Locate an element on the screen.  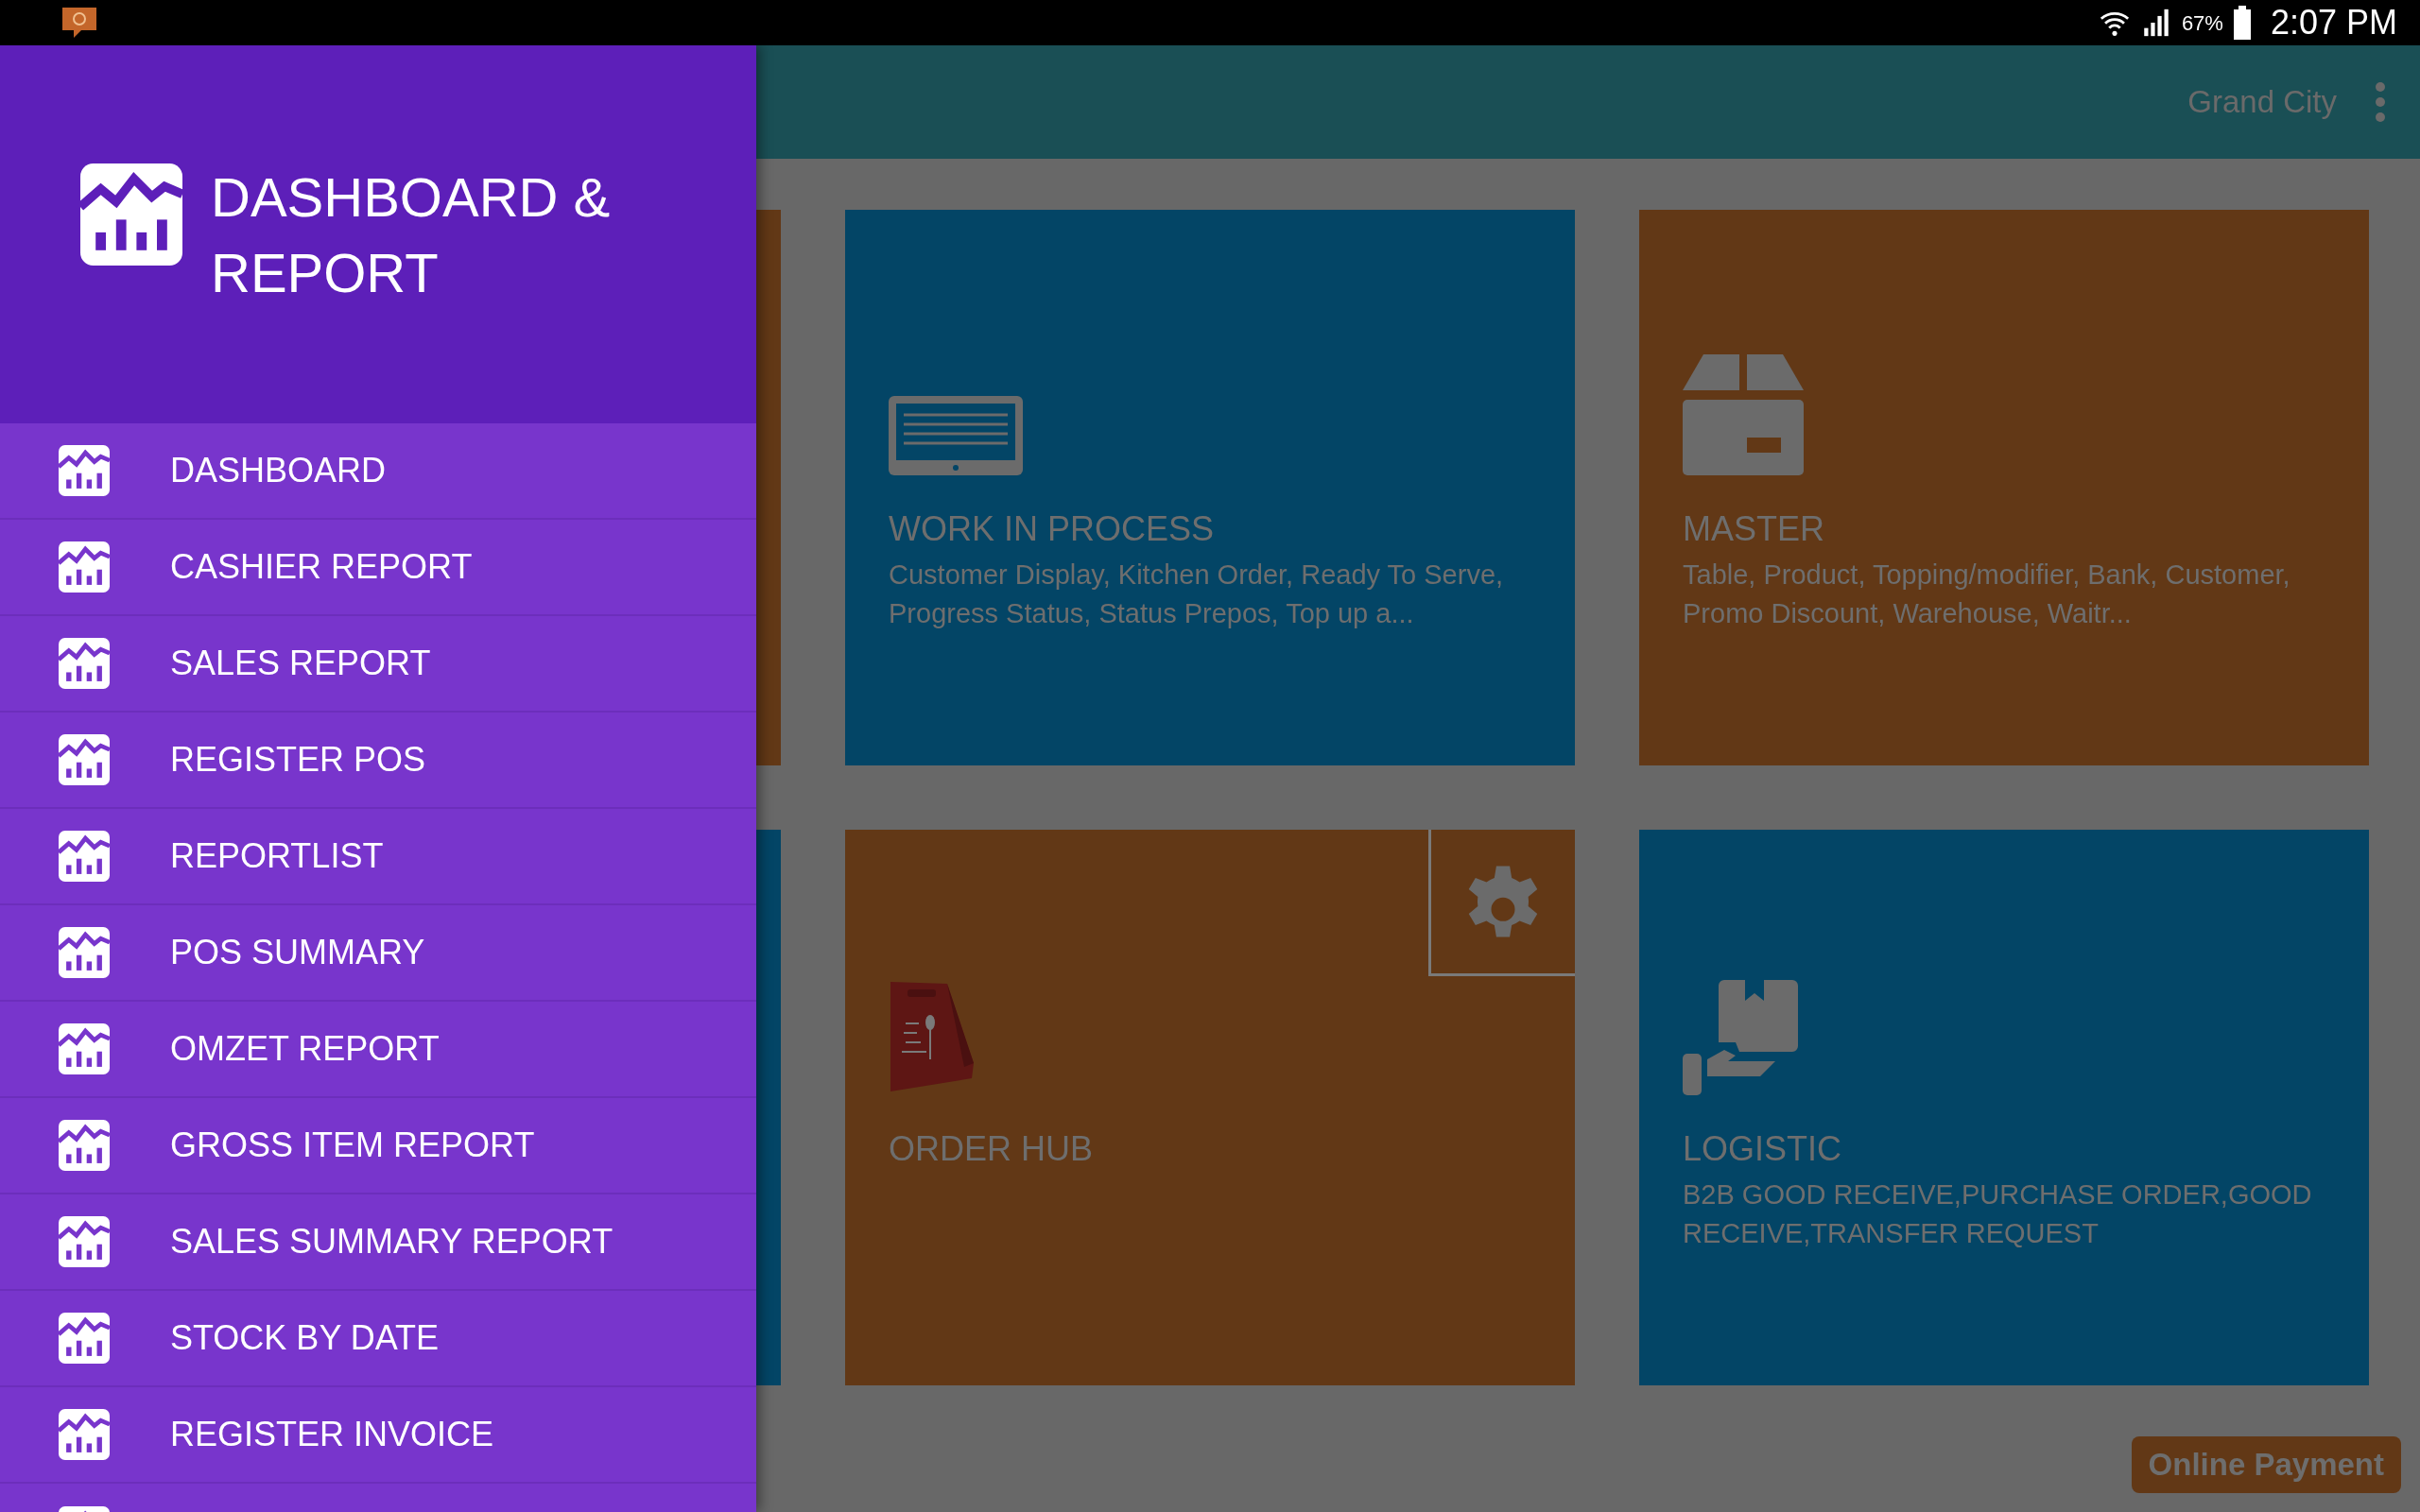
drawer-item: REPORTLIST is located at coordinates (378, 857).